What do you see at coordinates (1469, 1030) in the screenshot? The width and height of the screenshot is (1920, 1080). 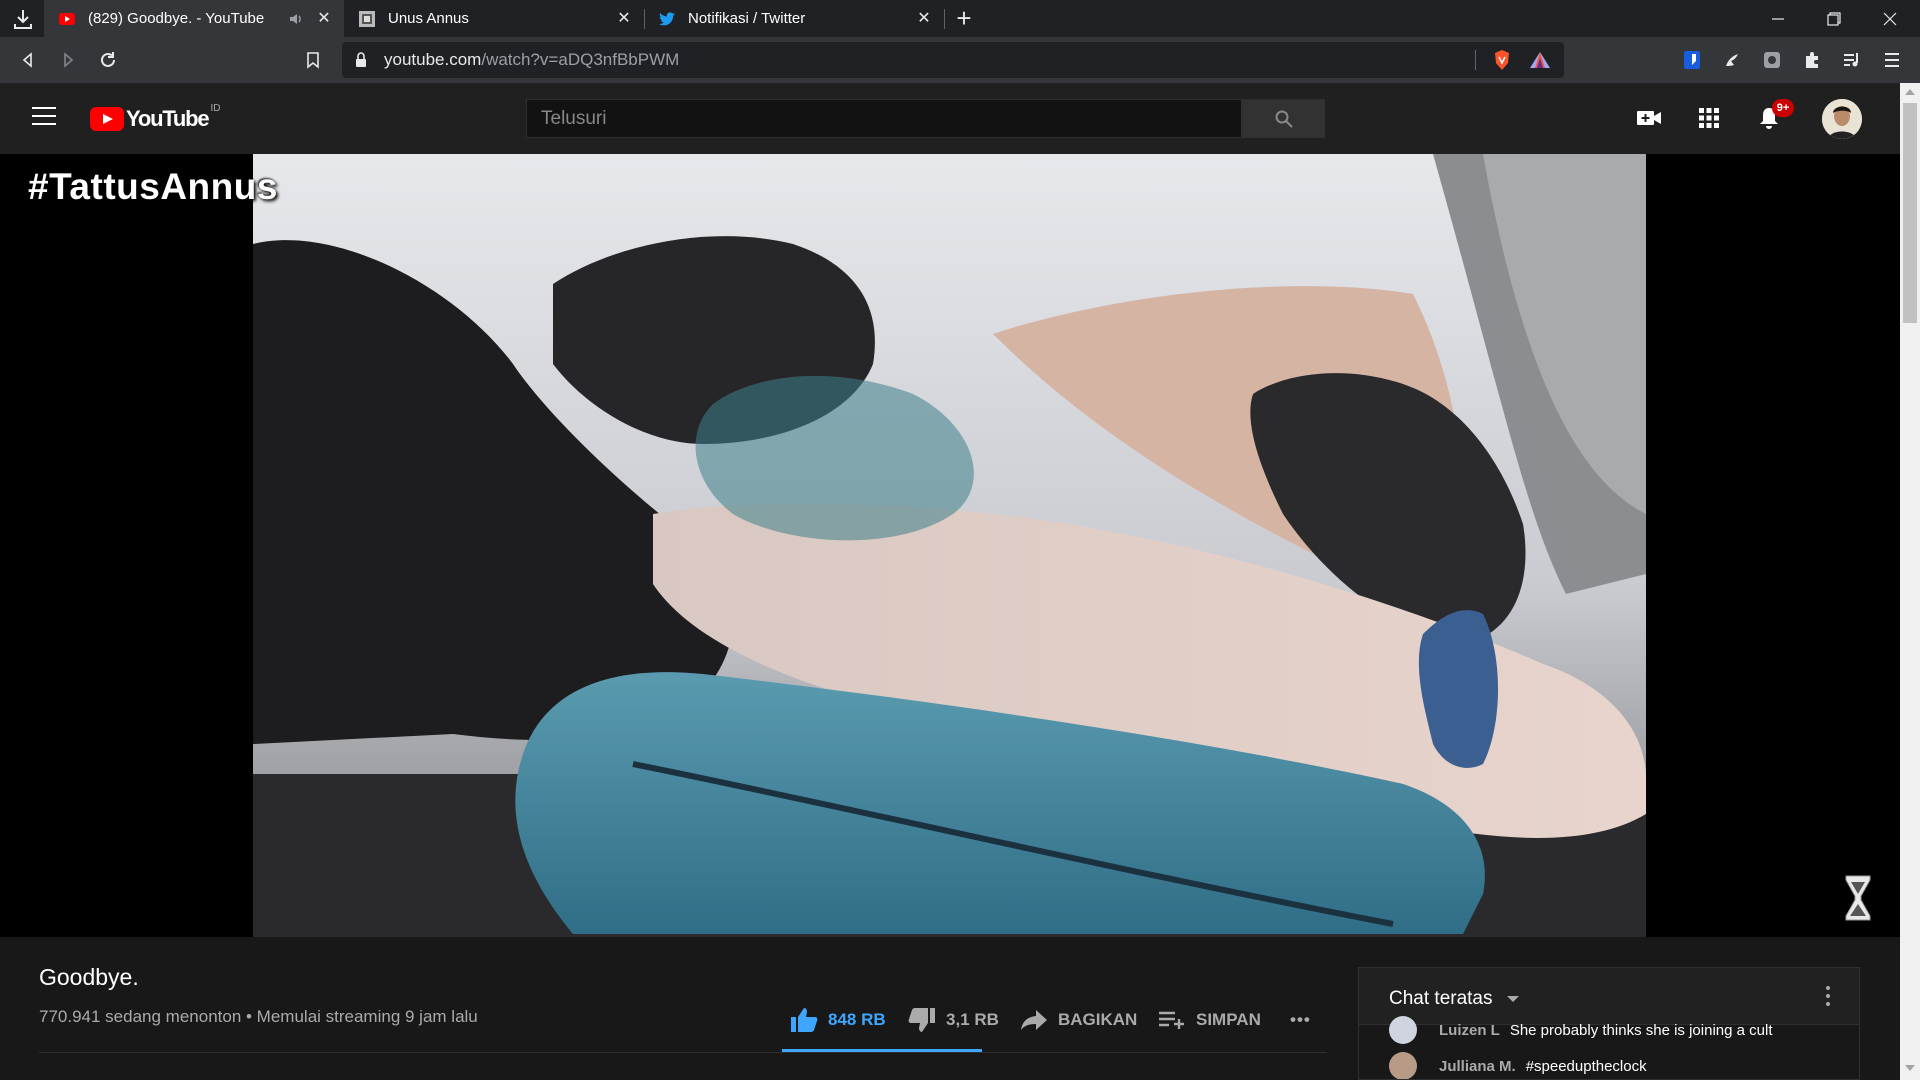 I see `chat-author-name: Luizen L` at bounding box center [1469, 1030].